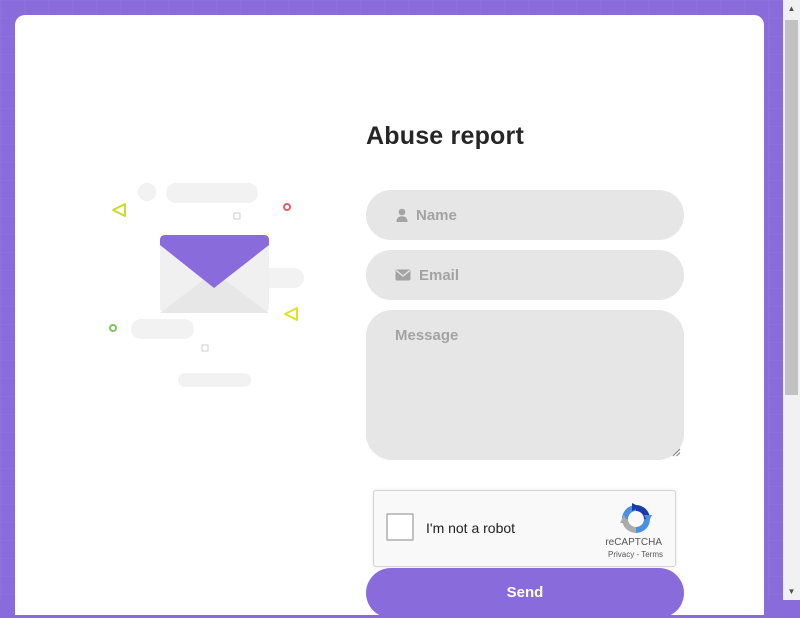 The width and height of the screenshot is (800, 618). What do you see at coordinates (635, 554) in the screenshot?
I see `recaptcha-links: Privacy - Terms` at bounding box center [635, 554].